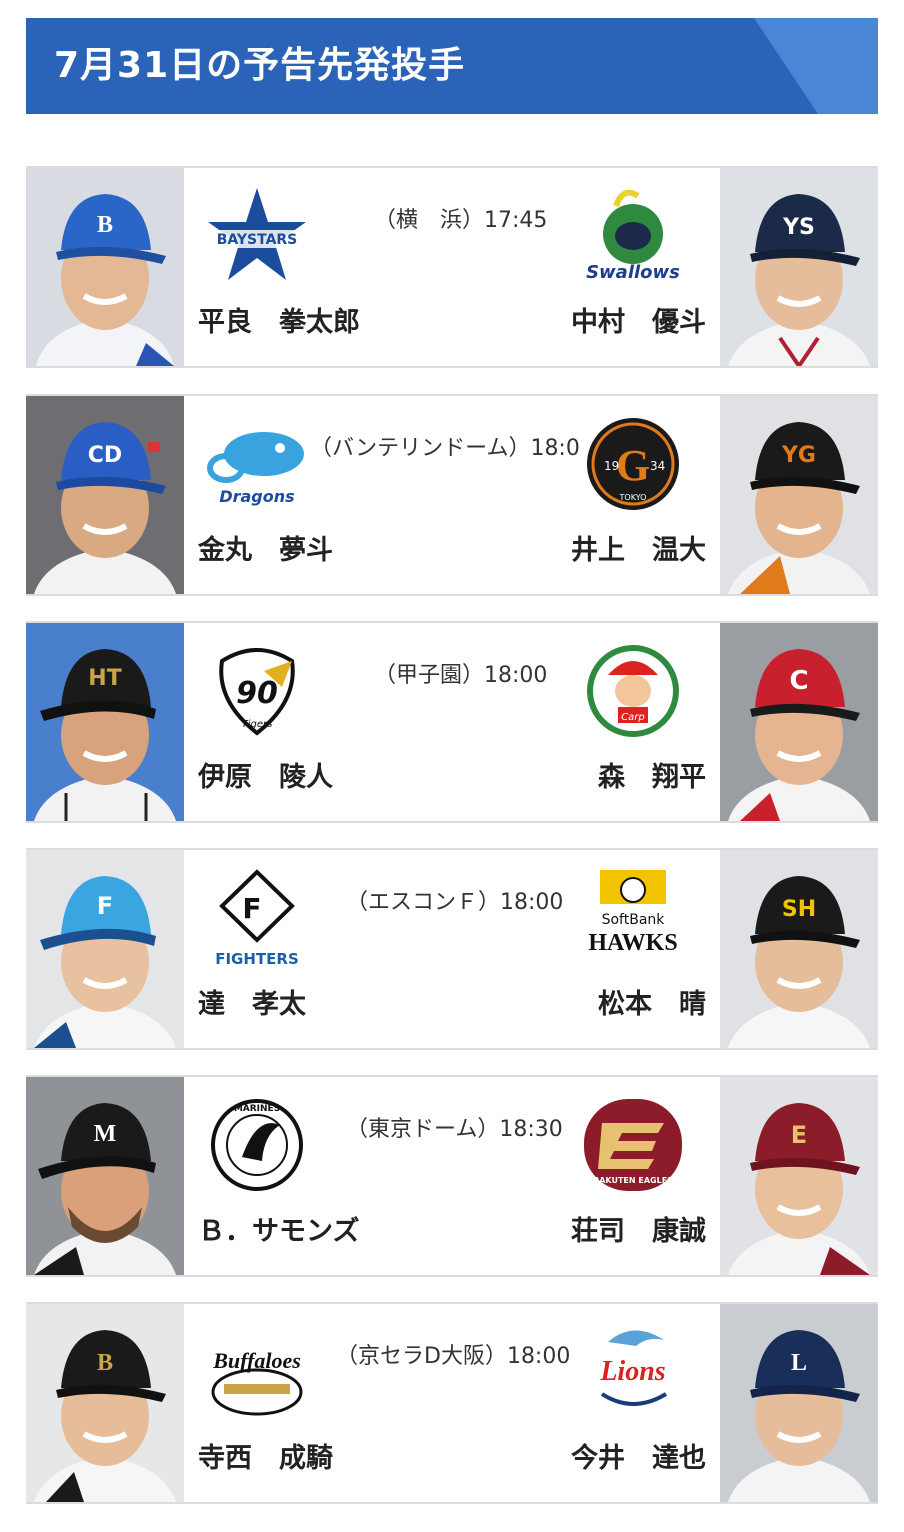  What do you see at coordinates (257, 1145) in the screenshot?
I see `marines-logo-icon: MARINES` at bounding box center [257, 1145].